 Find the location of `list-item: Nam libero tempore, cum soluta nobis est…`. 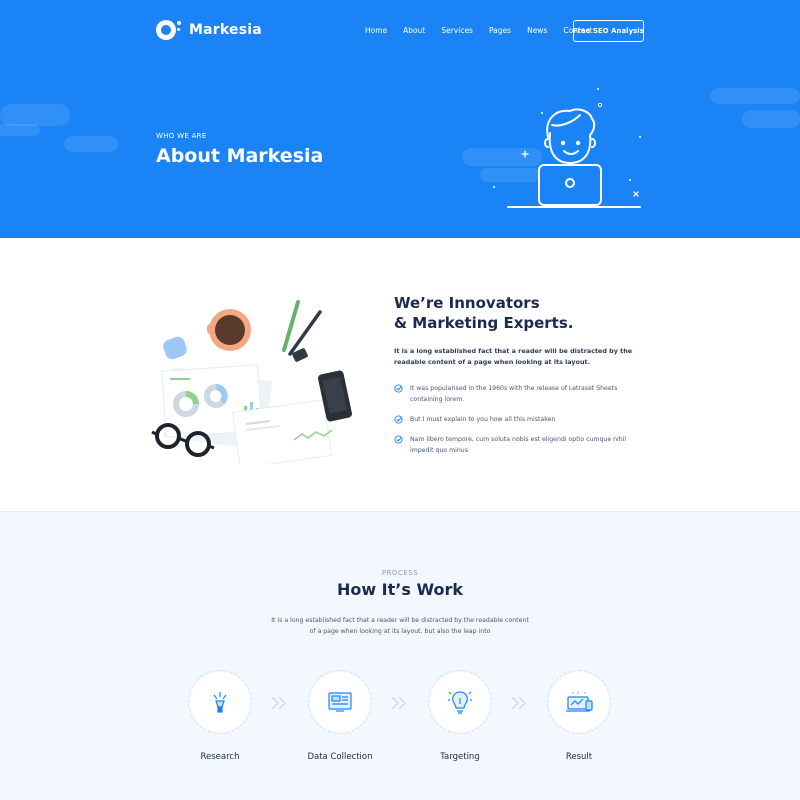

list-item: Nam libero tempore, cum soluta nobis est… is located at coordinates (519, 445).